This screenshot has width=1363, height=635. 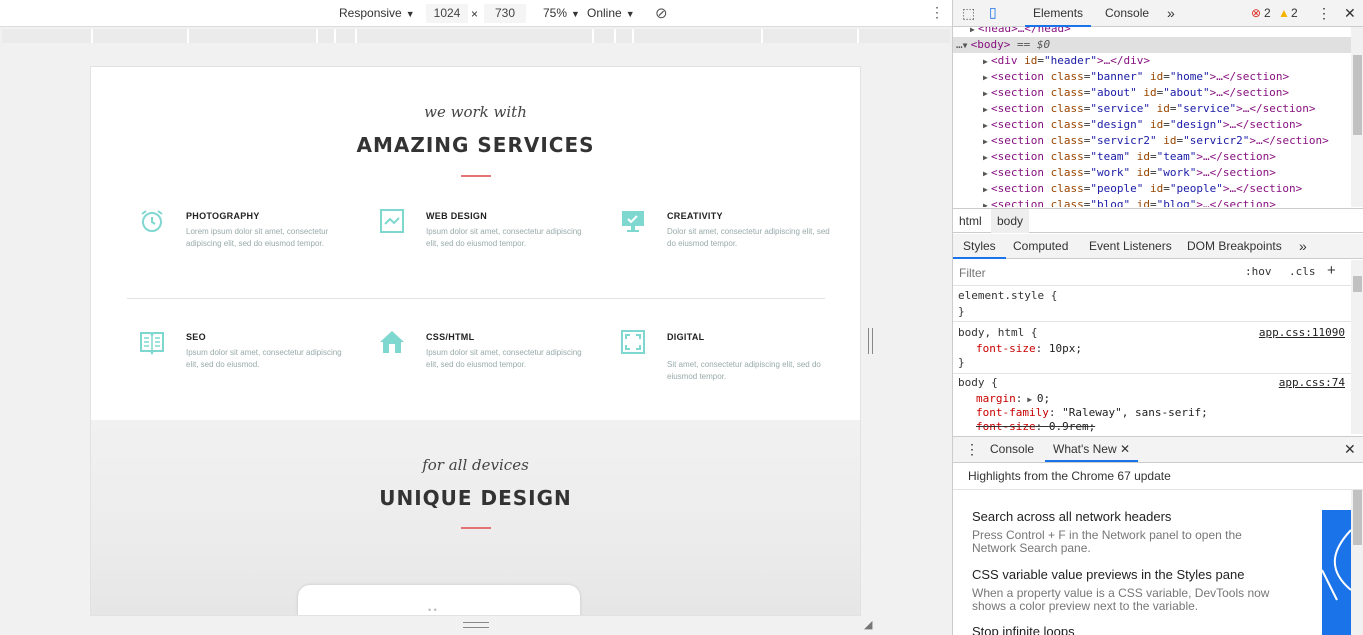 I want to click on rule-declaration: font-size: 10px;, so click(x=1029, y=348).